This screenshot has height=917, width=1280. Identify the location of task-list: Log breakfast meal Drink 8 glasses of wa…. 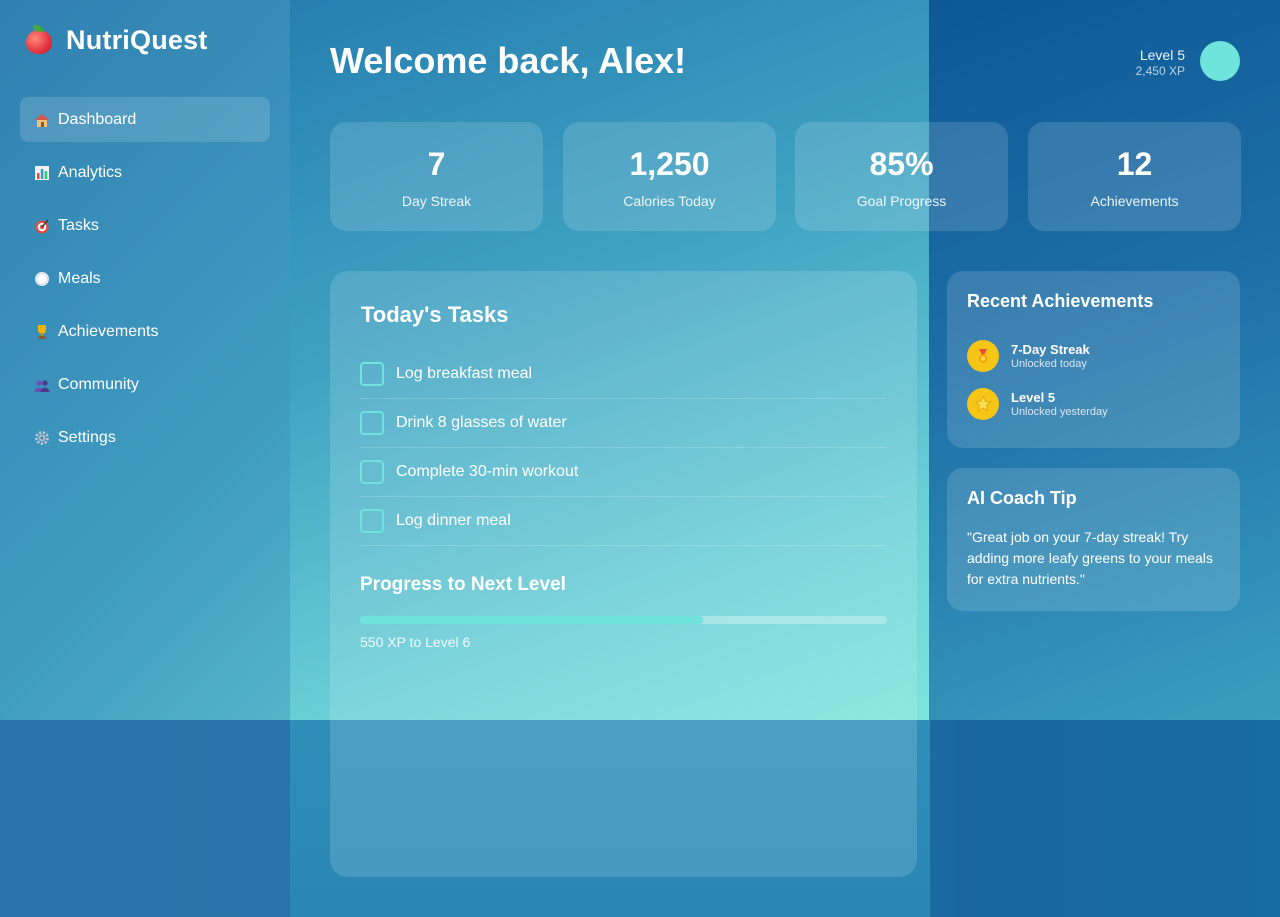
(623, 448).